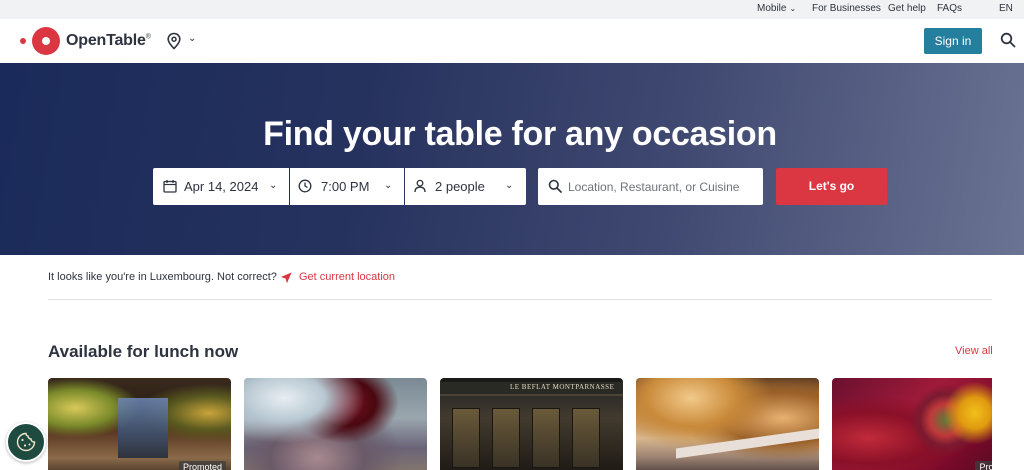  Describe the element at coordinates (148, 37) in the screenshot. I see `registered-mark: ®` at that location.